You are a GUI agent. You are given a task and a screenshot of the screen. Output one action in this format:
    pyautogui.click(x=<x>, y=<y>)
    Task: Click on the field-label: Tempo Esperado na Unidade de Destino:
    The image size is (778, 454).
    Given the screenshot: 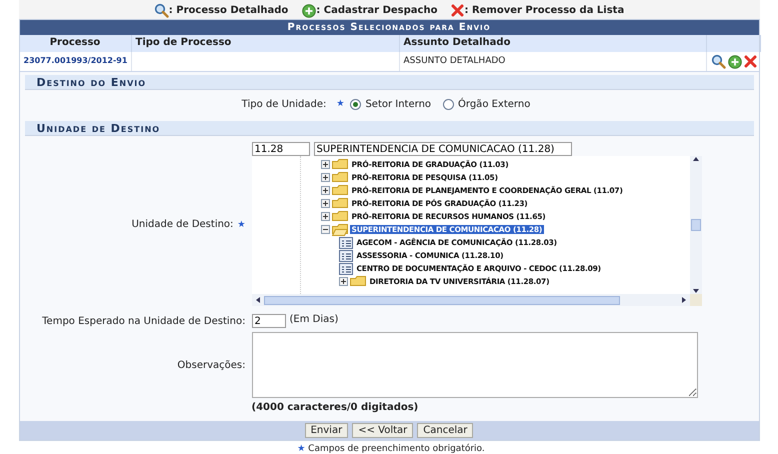 What is the action you would take?
    pyautogui.click(x=143, y=321)
    